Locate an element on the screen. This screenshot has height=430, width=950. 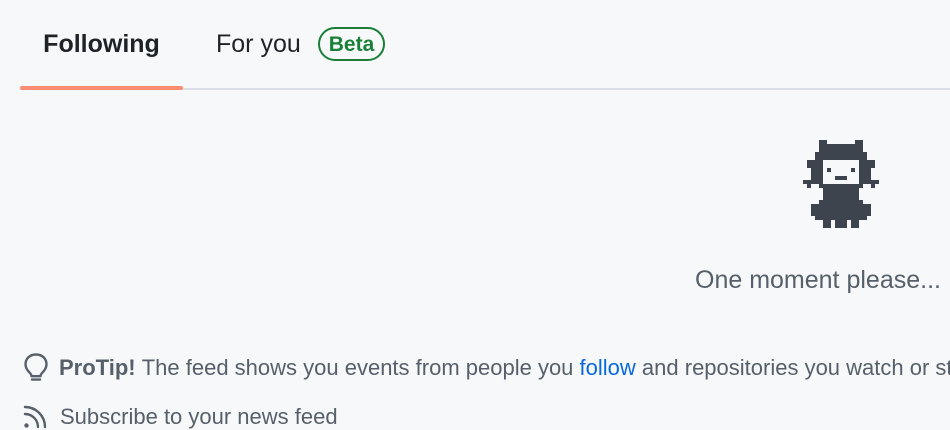
tab-for-you: For you Beta is located at coordinates (301, 44).